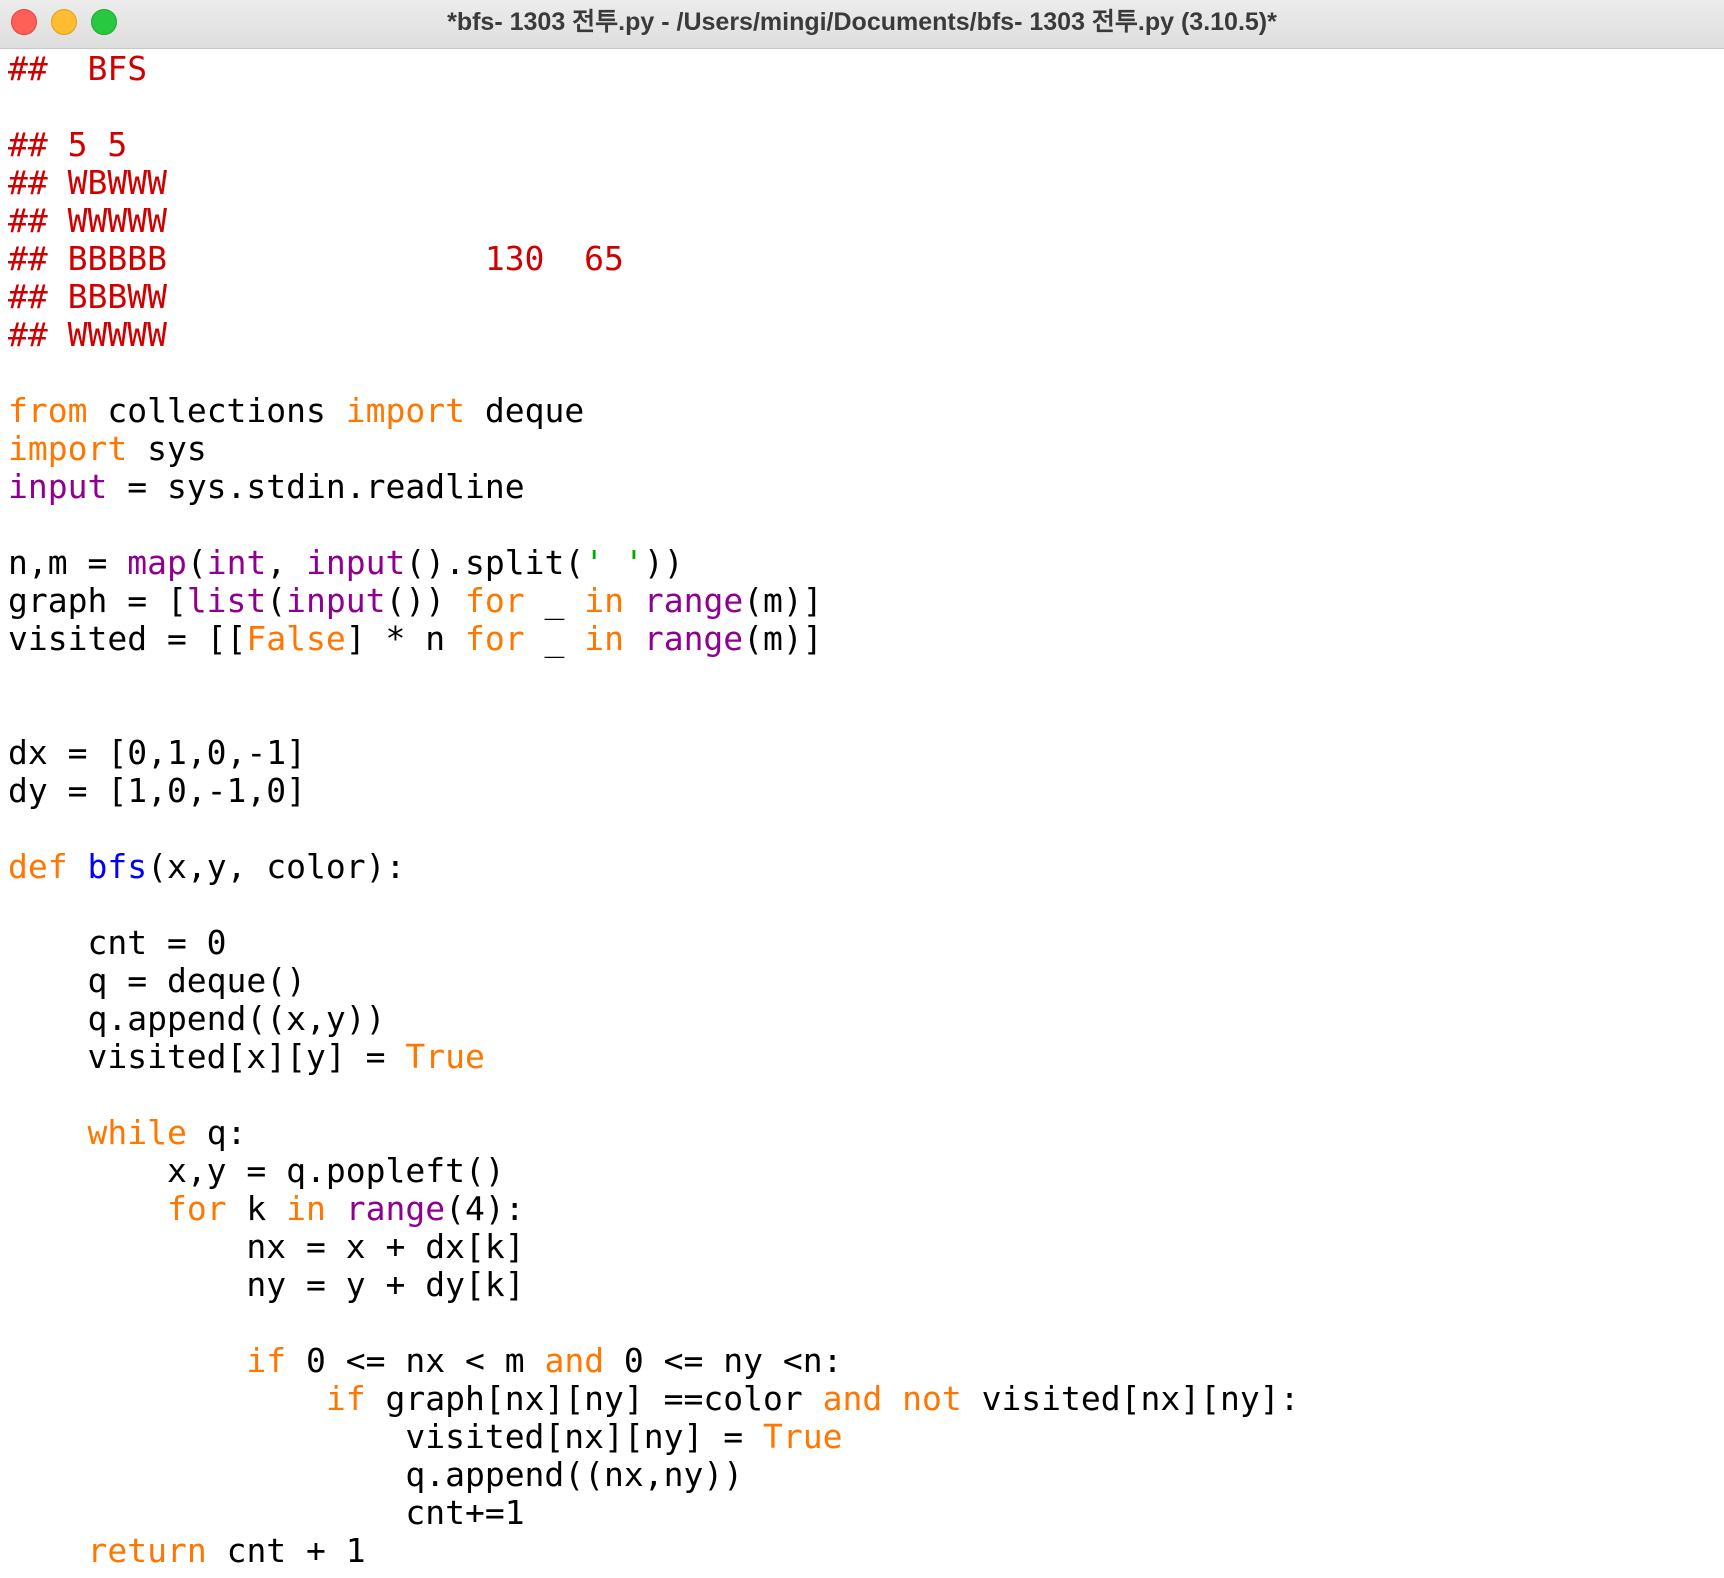 Image resolution: width=1724 pixels, height=1578 pixels. Describe the element at coordinates (866, 943) in the screenshot. I see `code-line: cnt = 0` at that location.